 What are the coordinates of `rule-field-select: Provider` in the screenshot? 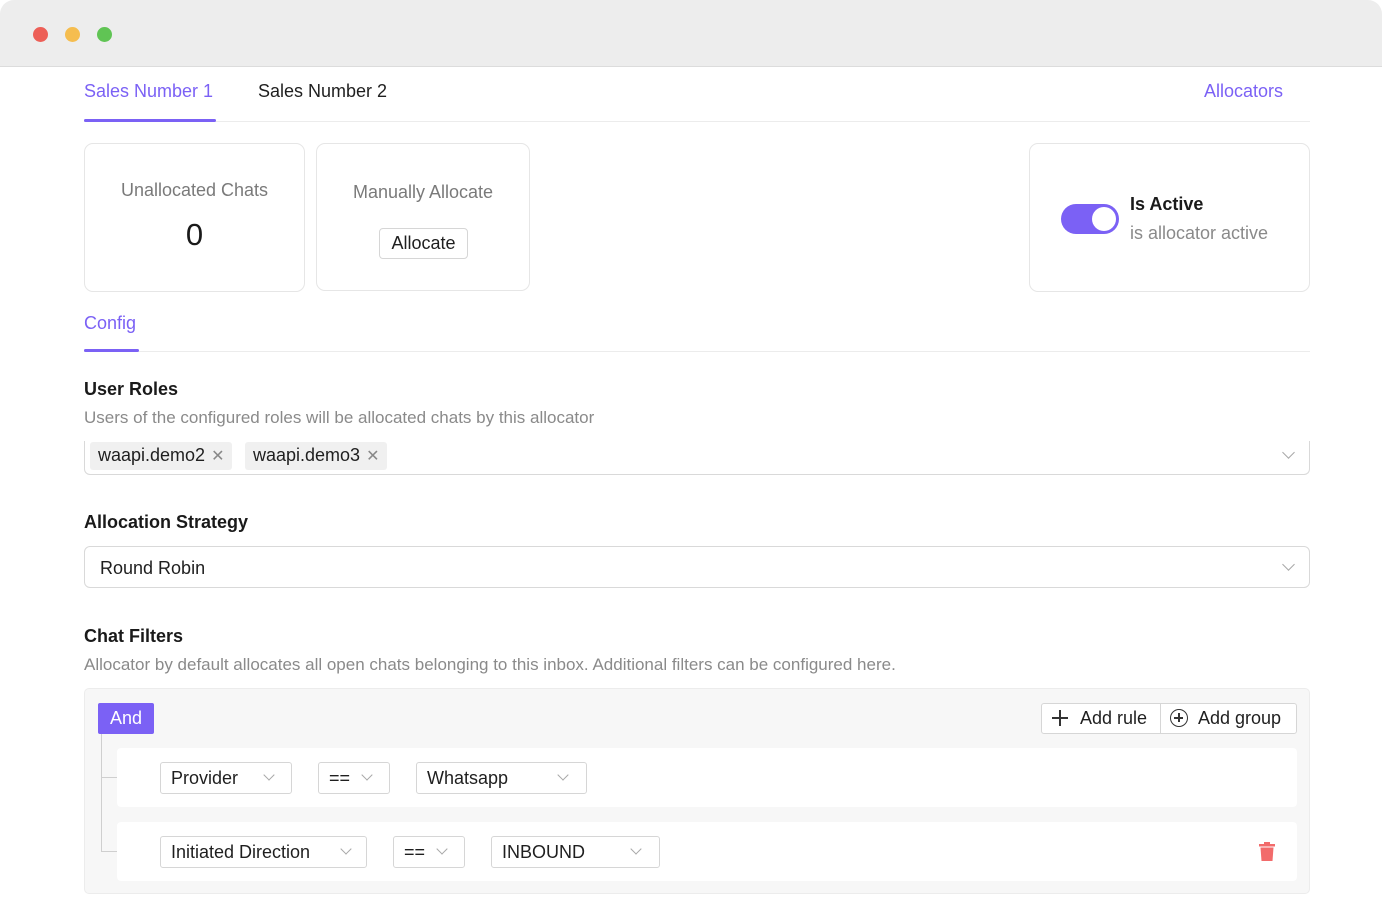 It's located at (226, 778).